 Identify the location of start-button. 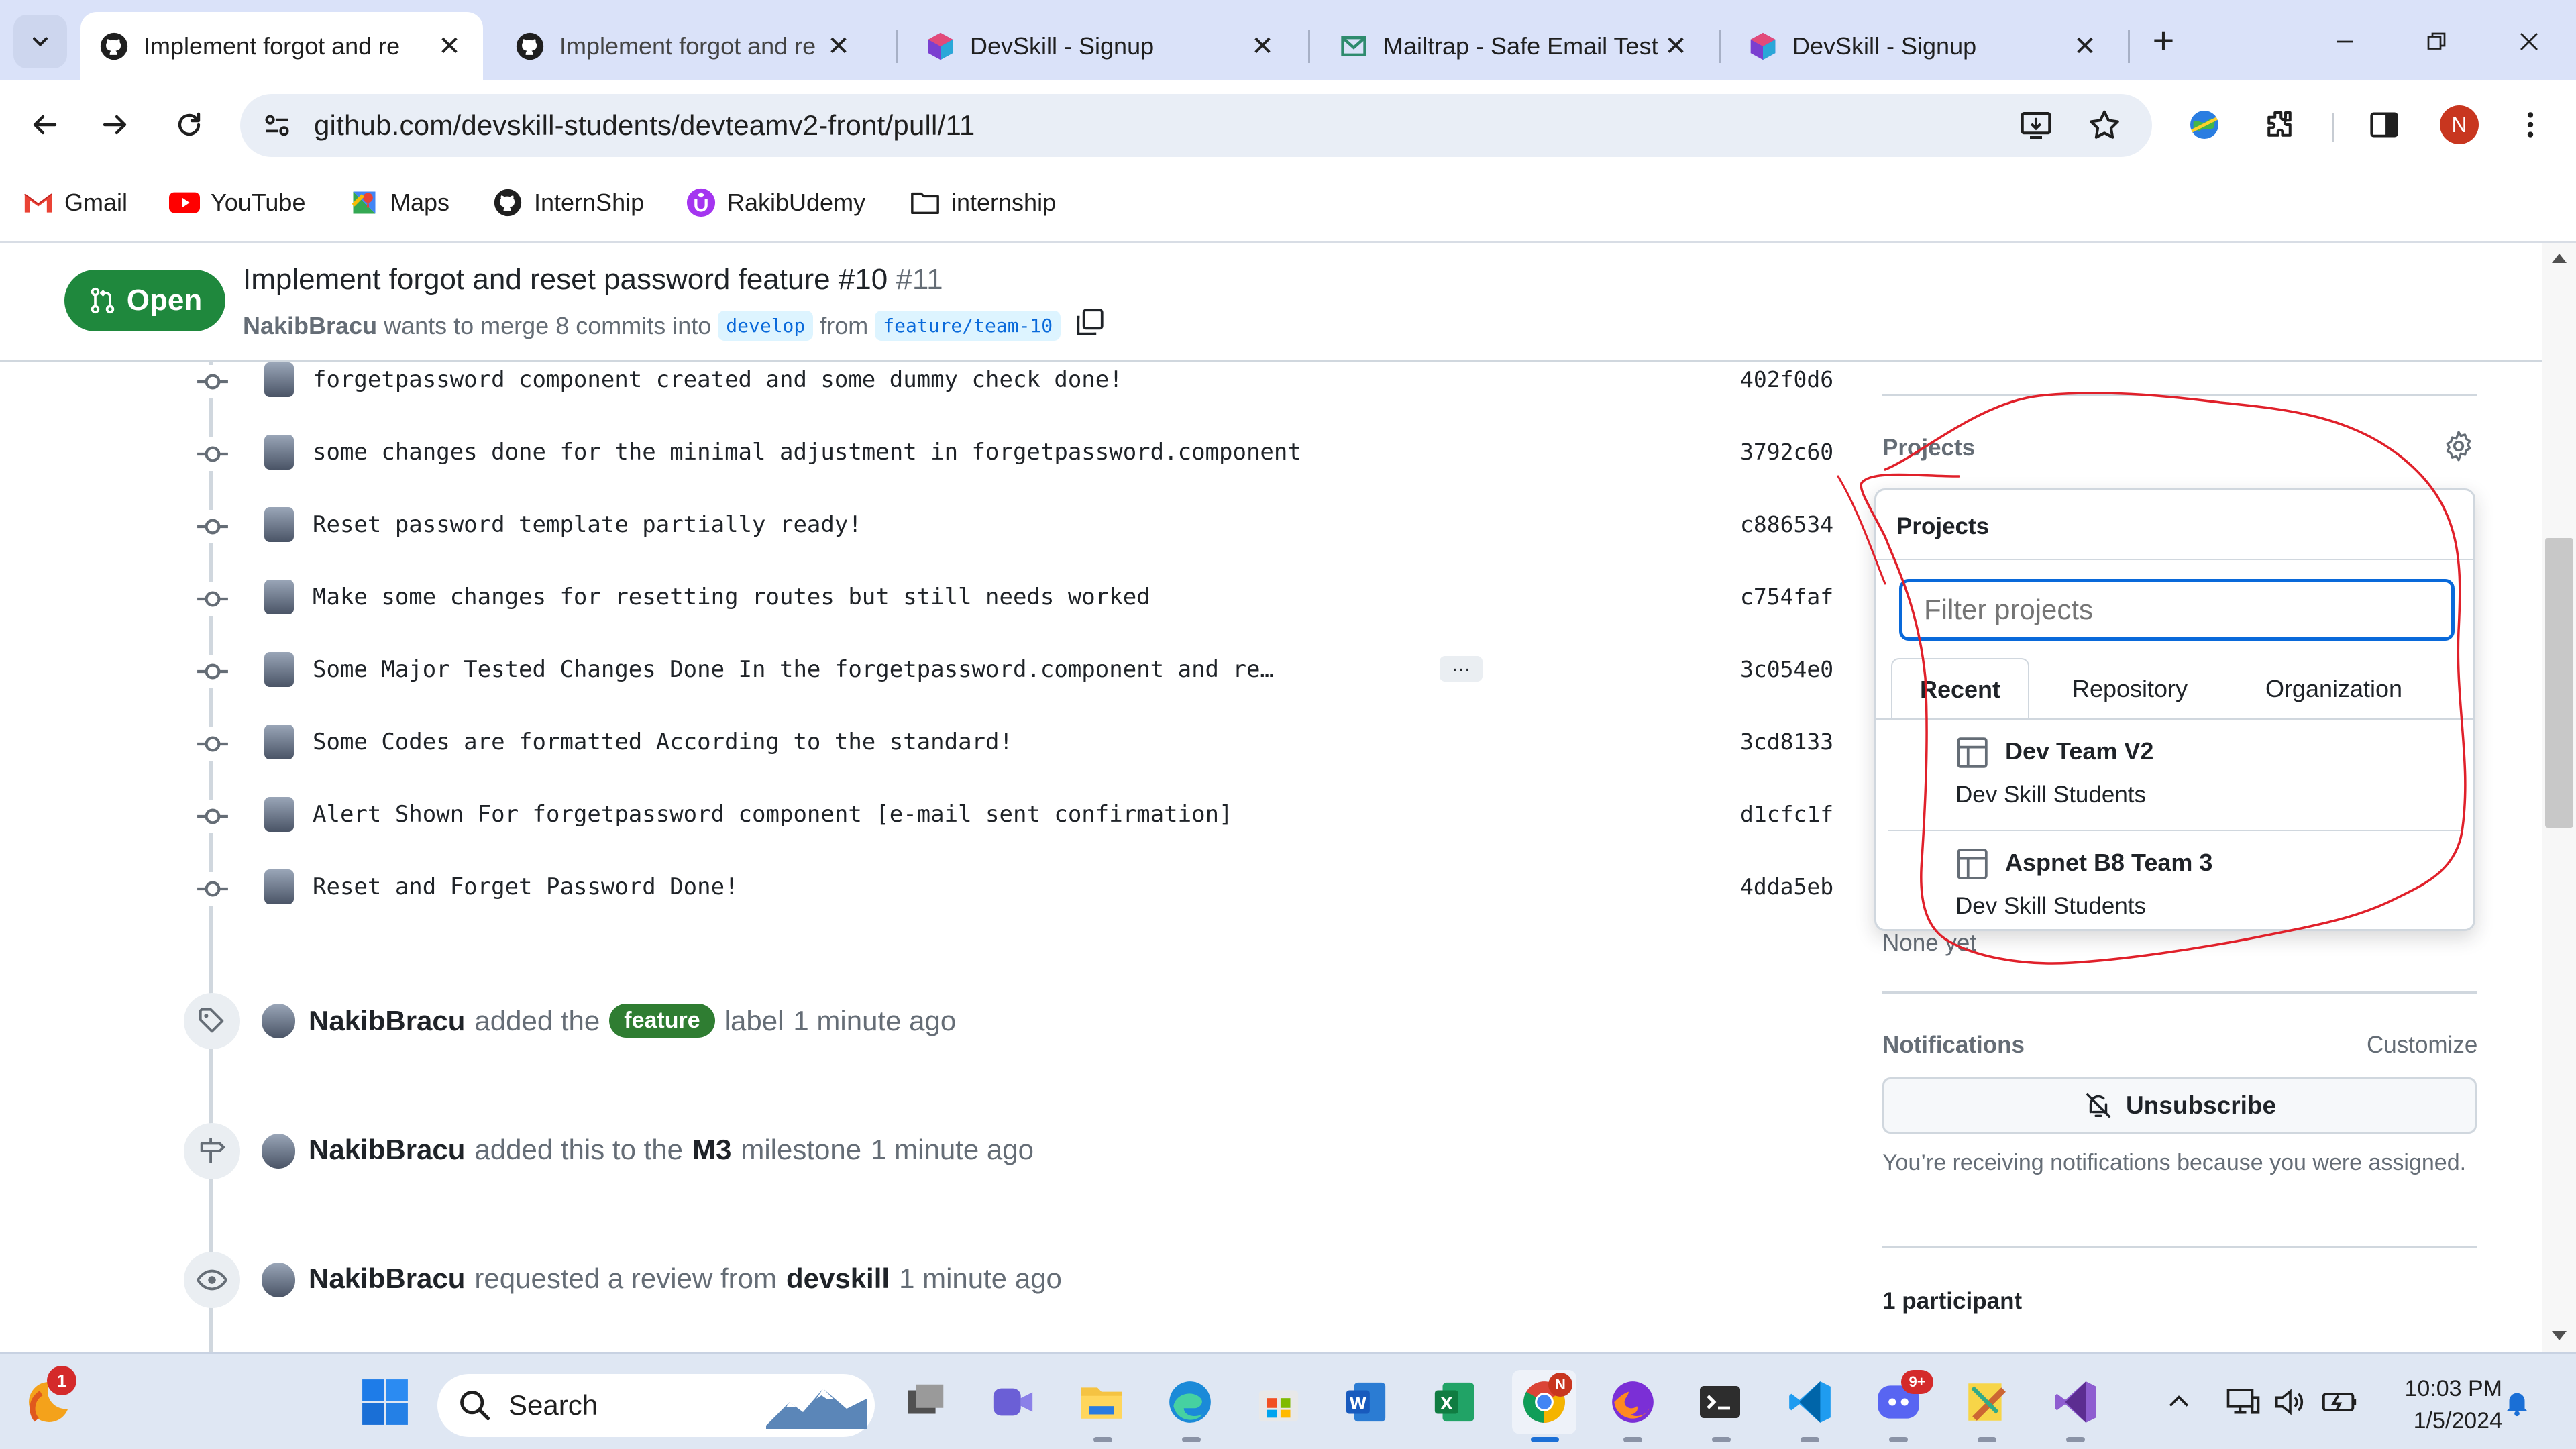
(385, 1402).